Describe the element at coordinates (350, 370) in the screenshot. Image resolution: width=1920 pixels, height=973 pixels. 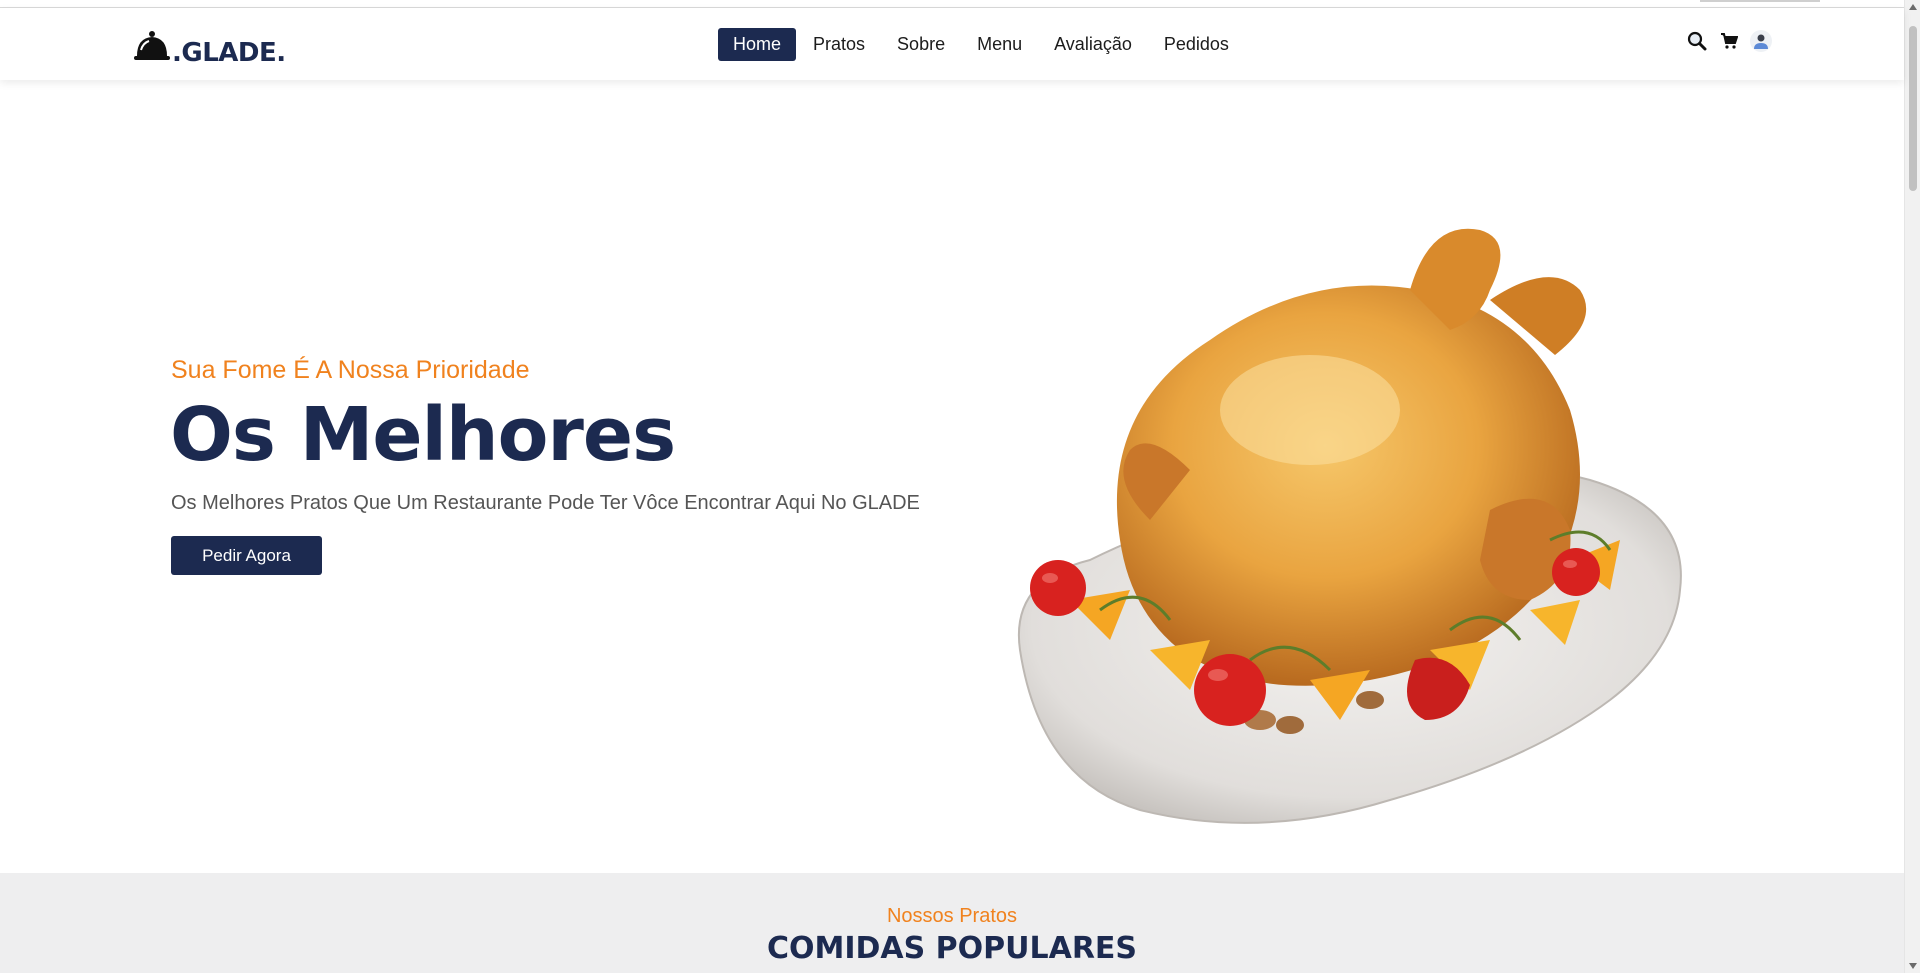
I see `hero-subtitle: Sua Fome É A Nossa Prioridade` at that location.